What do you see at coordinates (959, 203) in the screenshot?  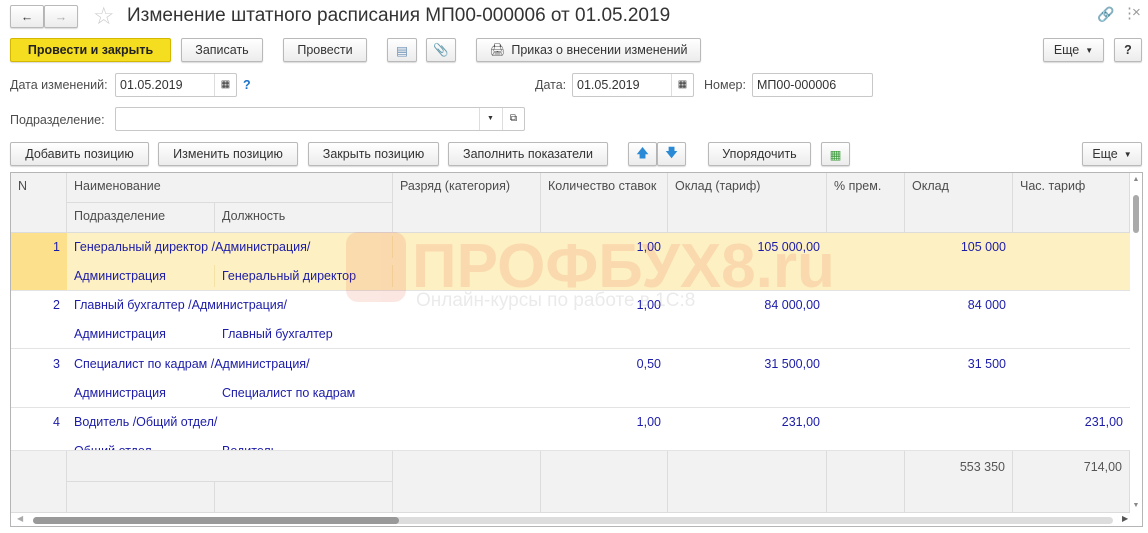 I see `col-salary: Оклад` at bounding box center [959, 203].